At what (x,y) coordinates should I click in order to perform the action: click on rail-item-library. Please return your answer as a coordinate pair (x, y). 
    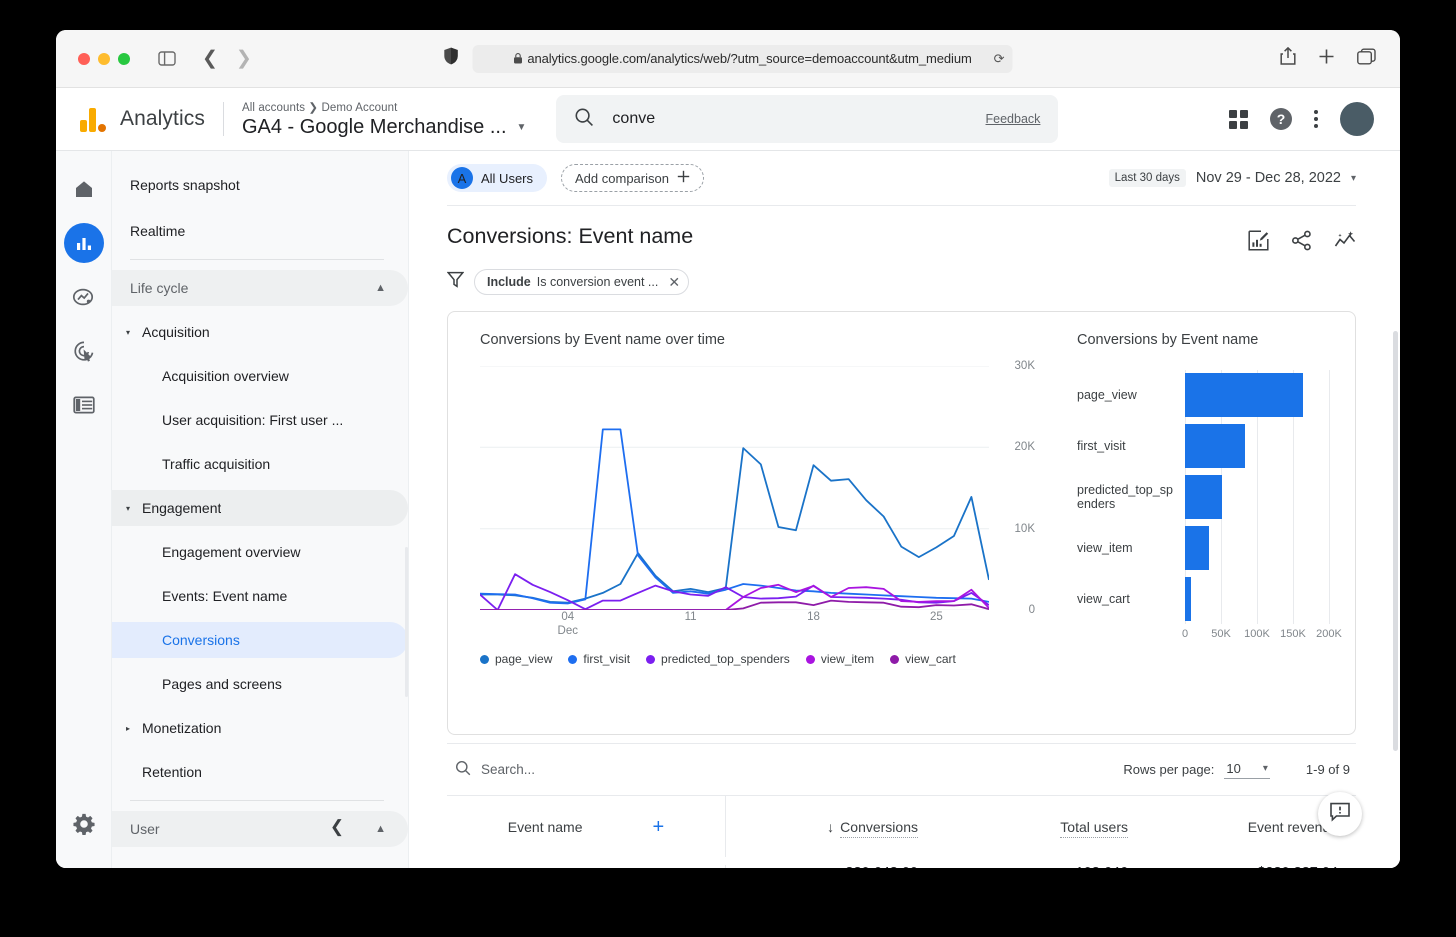
    Looking at the image, I should click on (84, 405).